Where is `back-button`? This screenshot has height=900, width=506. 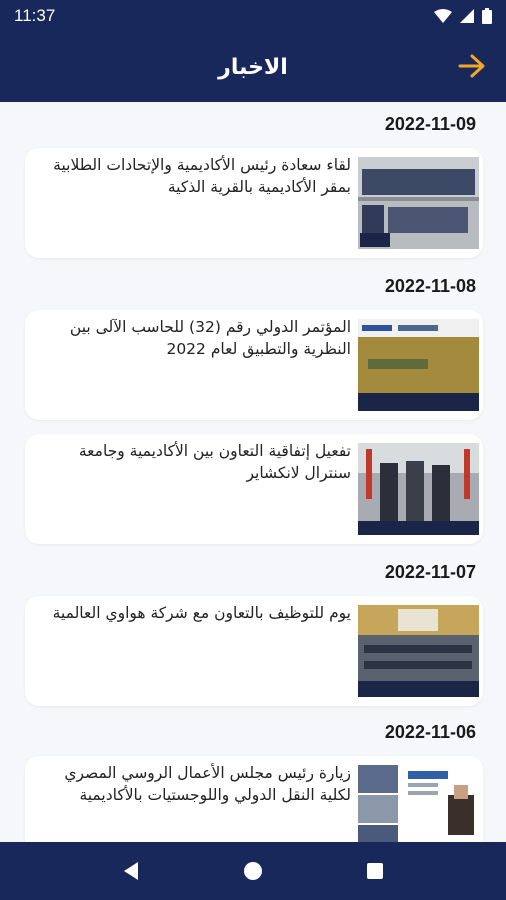
back-button is located at coordinates (472, 66).